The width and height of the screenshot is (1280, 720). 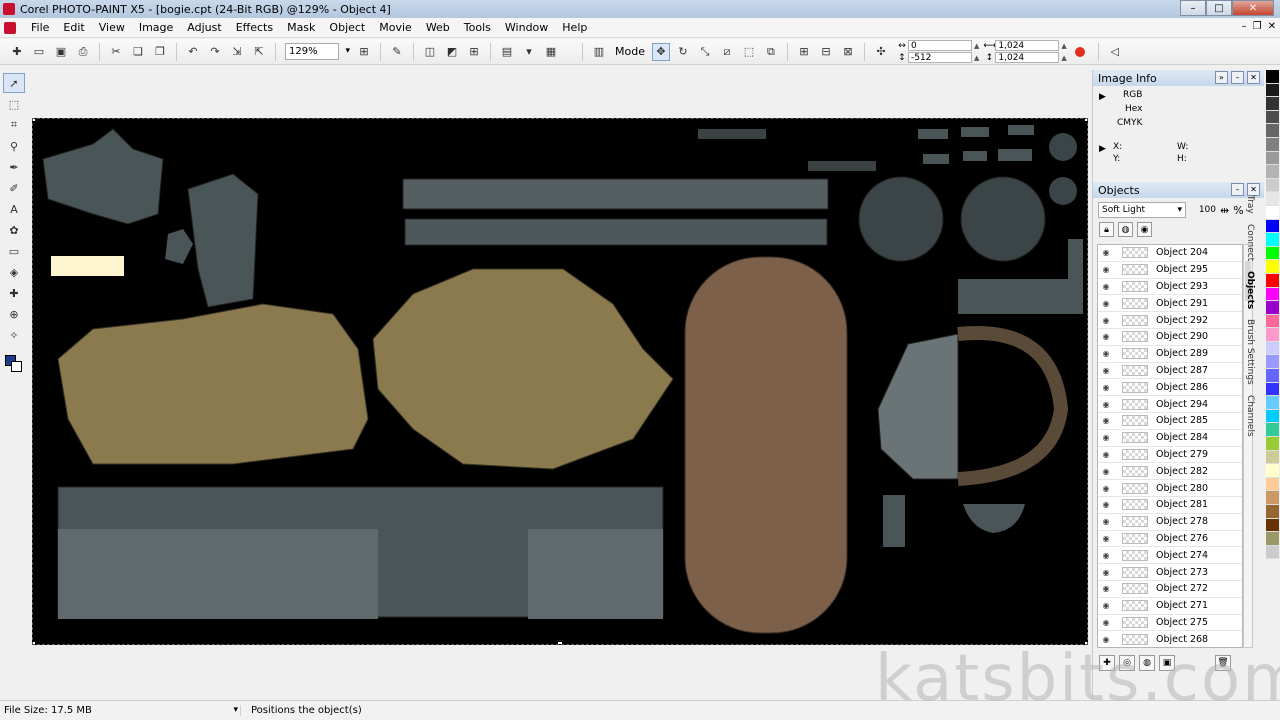 What do you see at coordinates (364, 52) in the screenshot?
I see `zoom-fit-icon: ⊞` at bounding box center [364, 52].